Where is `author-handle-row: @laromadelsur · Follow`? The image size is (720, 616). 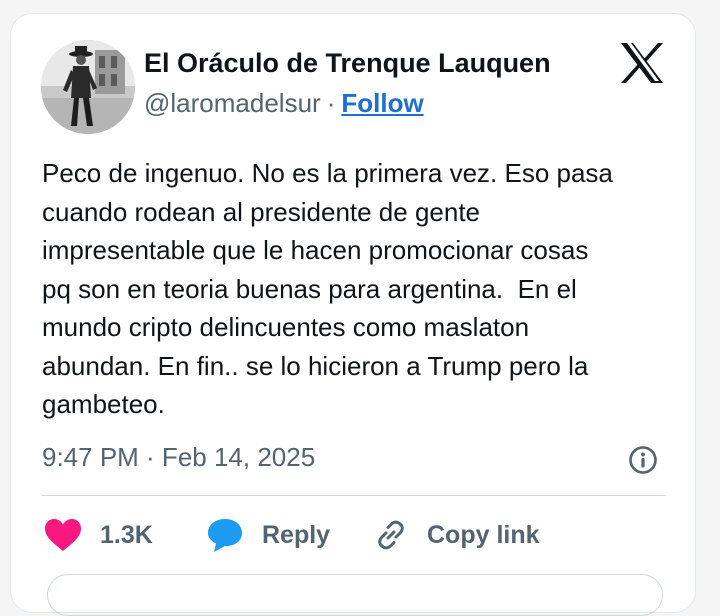
author-handle-row: @laromadelsur · Follow is located at coordinates (284, 103).